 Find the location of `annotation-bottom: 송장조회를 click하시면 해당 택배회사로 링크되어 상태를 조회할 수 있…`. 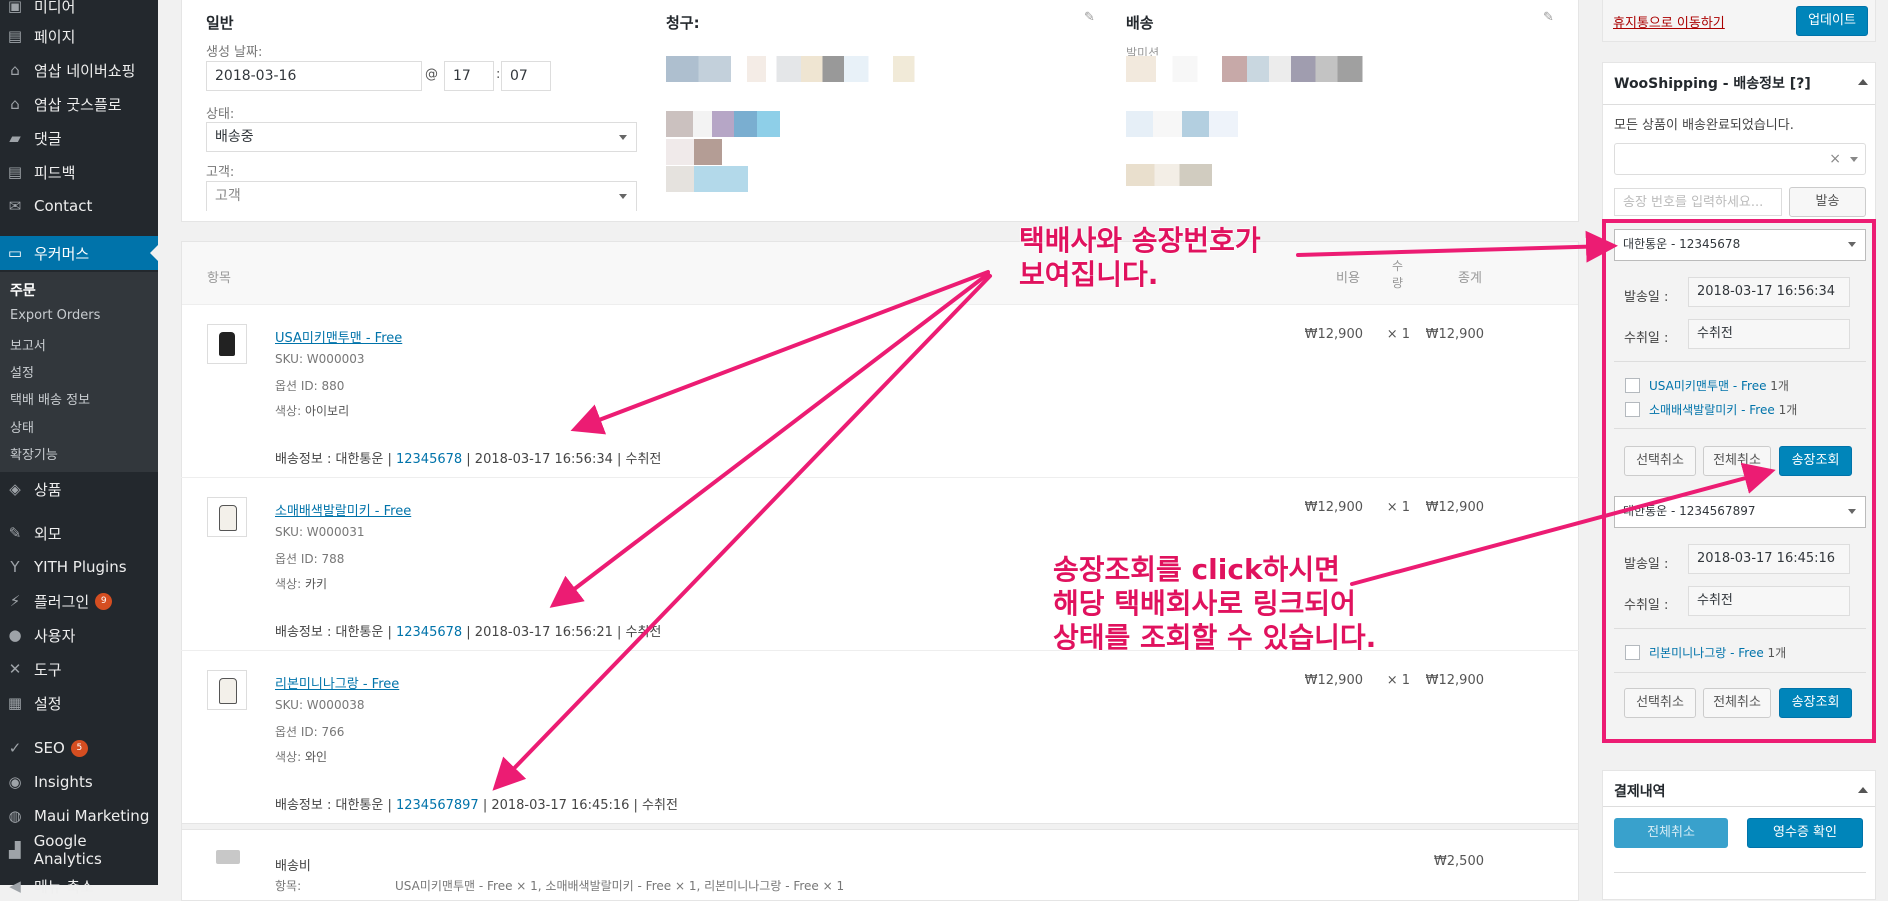

annotation-bottom: 송장조회를 click하시면 해당 택배회사로 링크되어 상태를 조회할 수 있… is located at coordinates (1215, 603).